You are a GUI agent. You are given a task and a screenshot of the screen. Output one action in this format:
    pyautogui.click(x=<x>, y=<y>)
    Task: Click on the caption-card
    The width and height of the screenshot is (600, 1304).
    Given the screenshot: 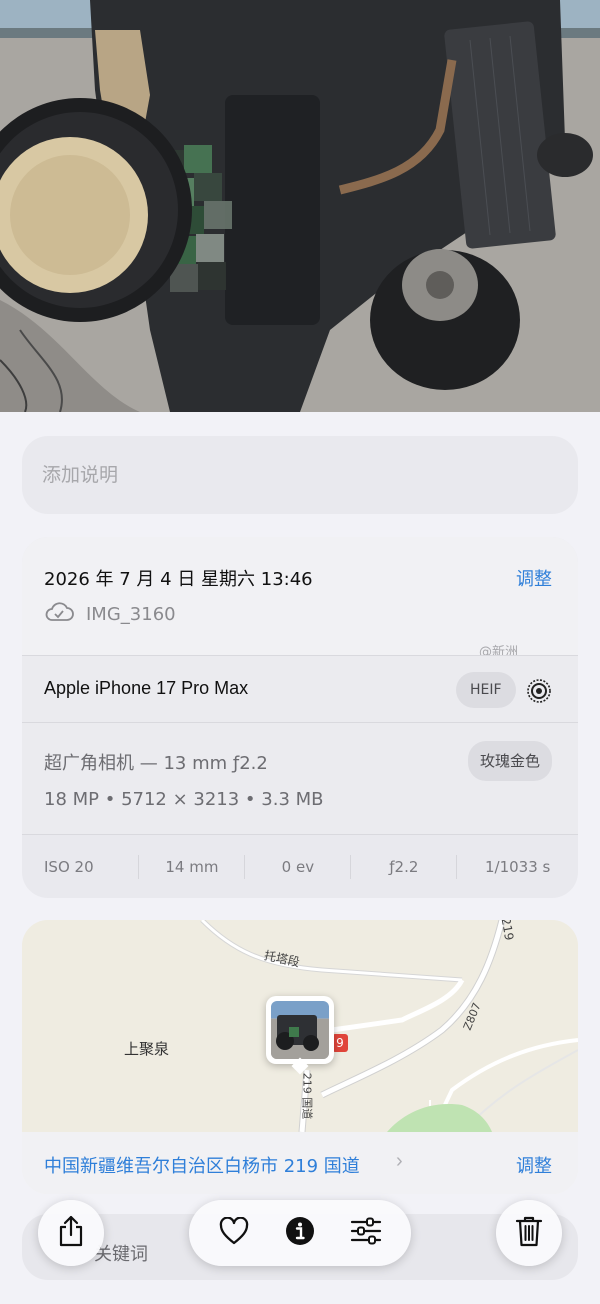 What is the action you would take?
    pyautogui.click(x=300, y=475)
    